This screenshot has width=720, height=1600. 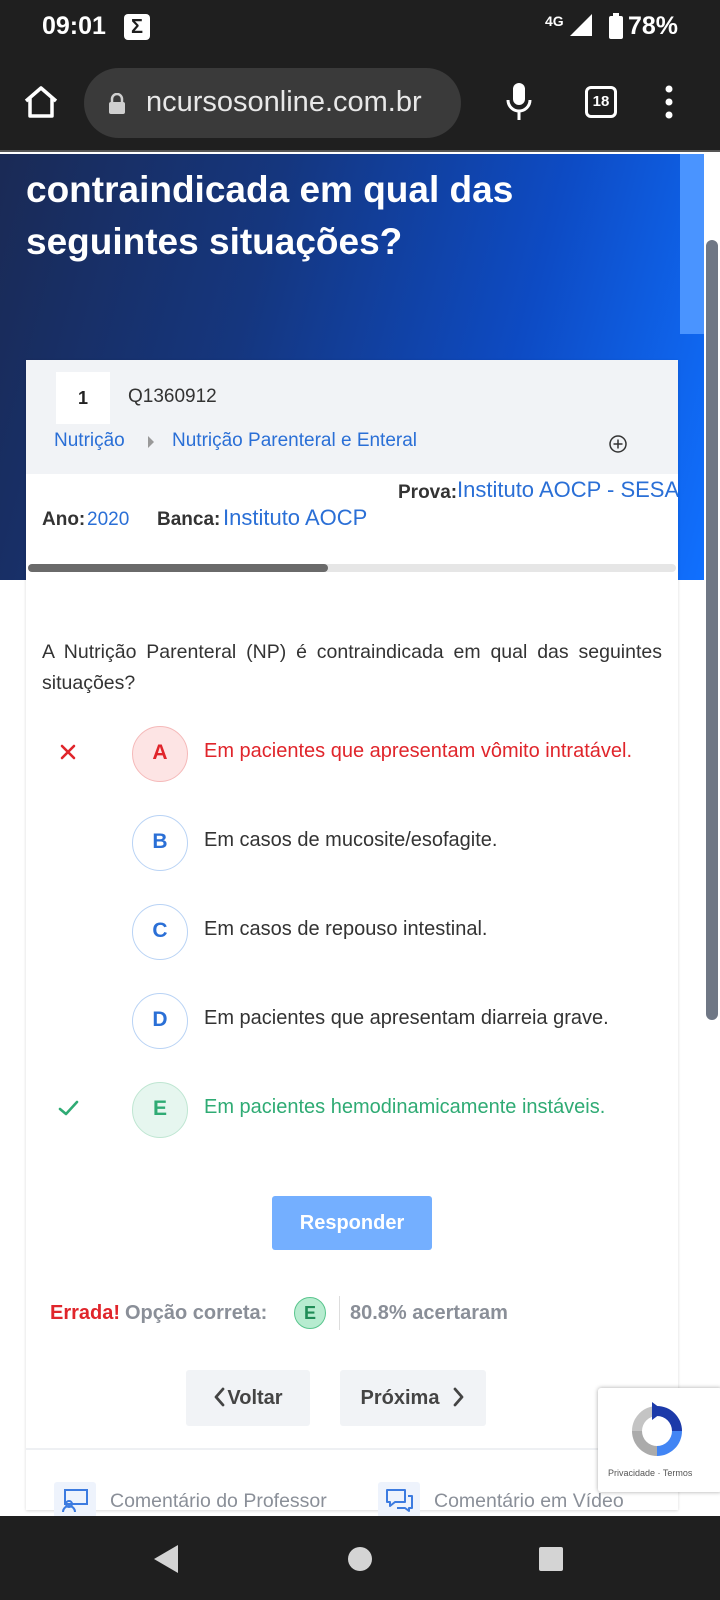 I want to click on recaptcha-links: Privacidade · Termos, so click(x=650, y=1473).